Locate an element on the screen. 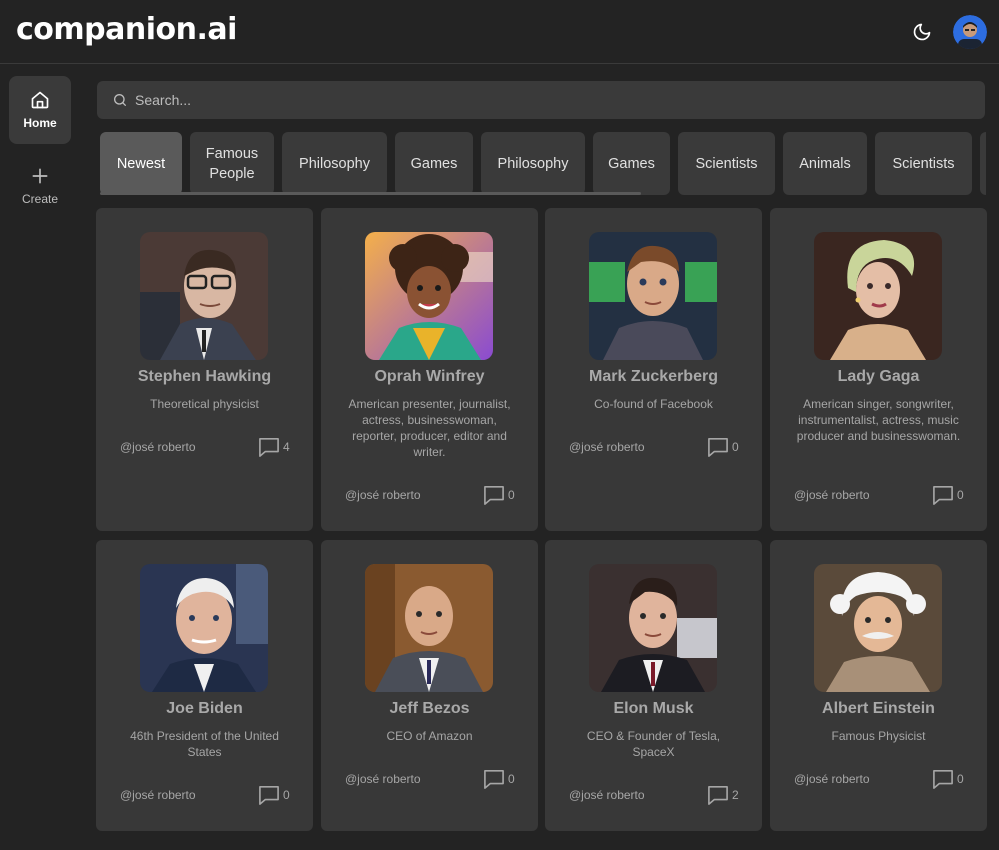 The width and height of the screenshot is (999, 850). search-bar is located at coordinates (541, 100).